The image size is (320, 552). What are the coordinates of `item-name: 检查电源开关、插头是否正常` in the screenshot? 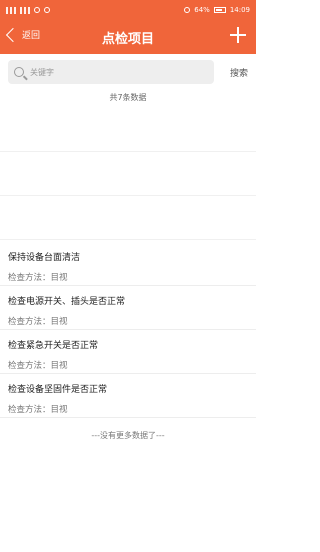 It's located at (67, 302).